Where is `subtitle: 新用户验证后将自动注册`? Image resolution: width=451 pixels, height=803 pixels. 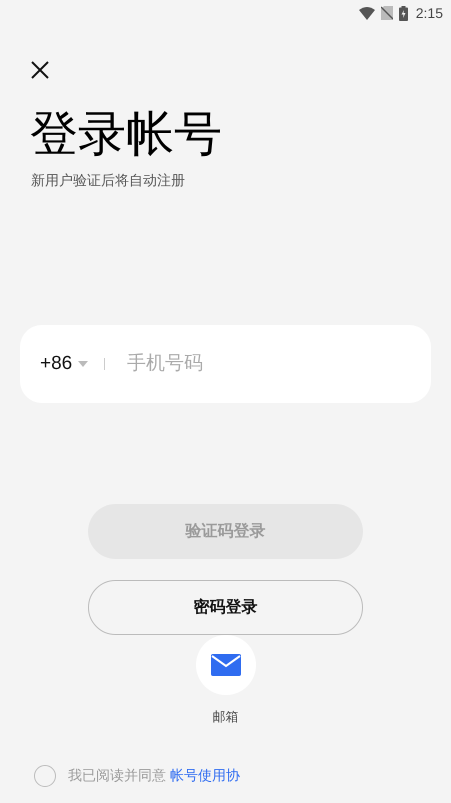
subtitle: 新用户验证后将自动注册 is located at coordinates (108, 180).